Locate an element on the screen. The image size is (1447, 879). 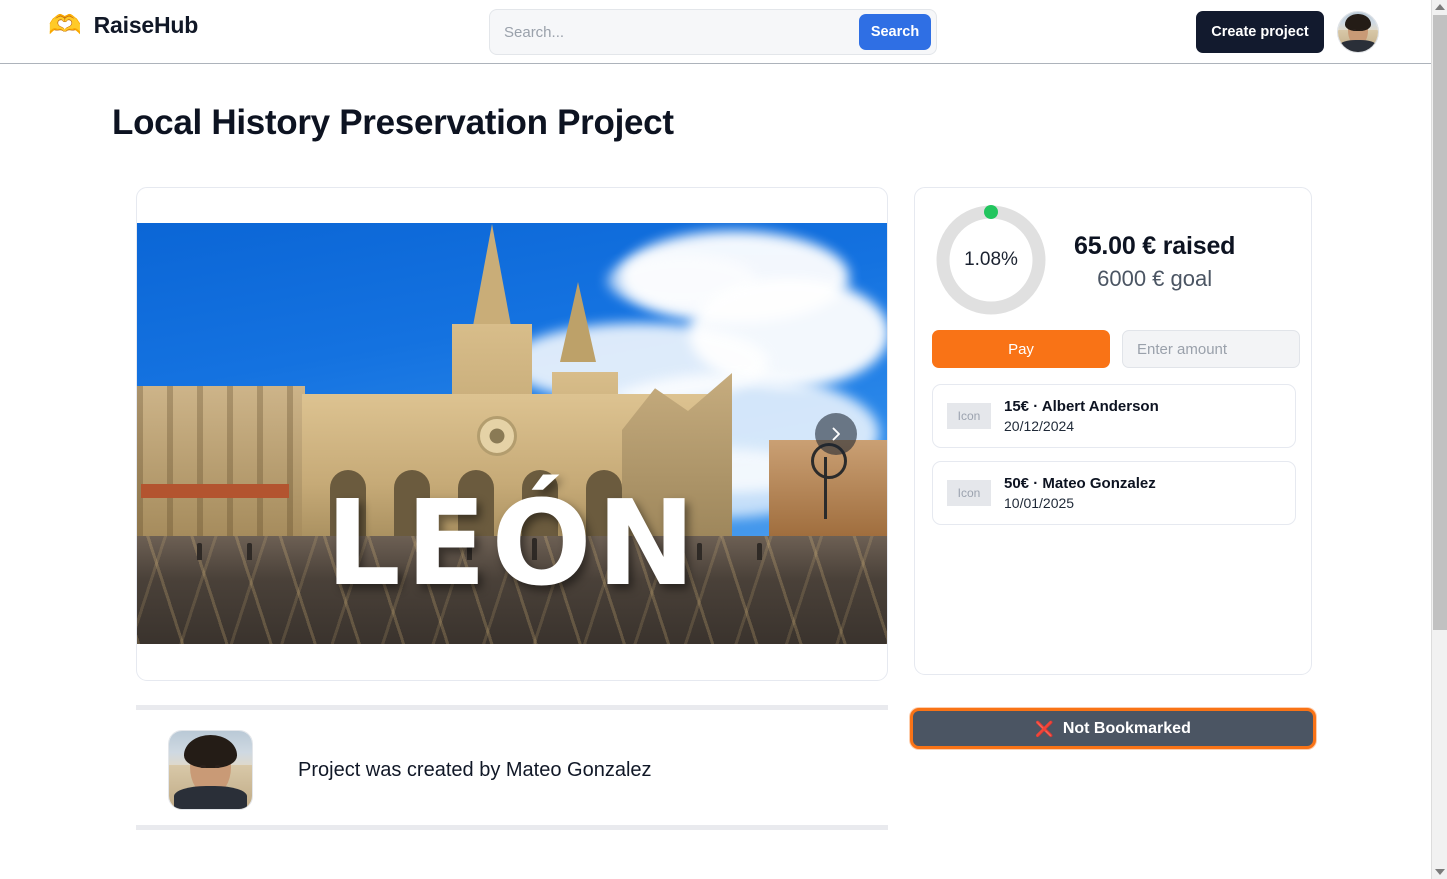
search-button: Search is located at coordinates (895, 32).